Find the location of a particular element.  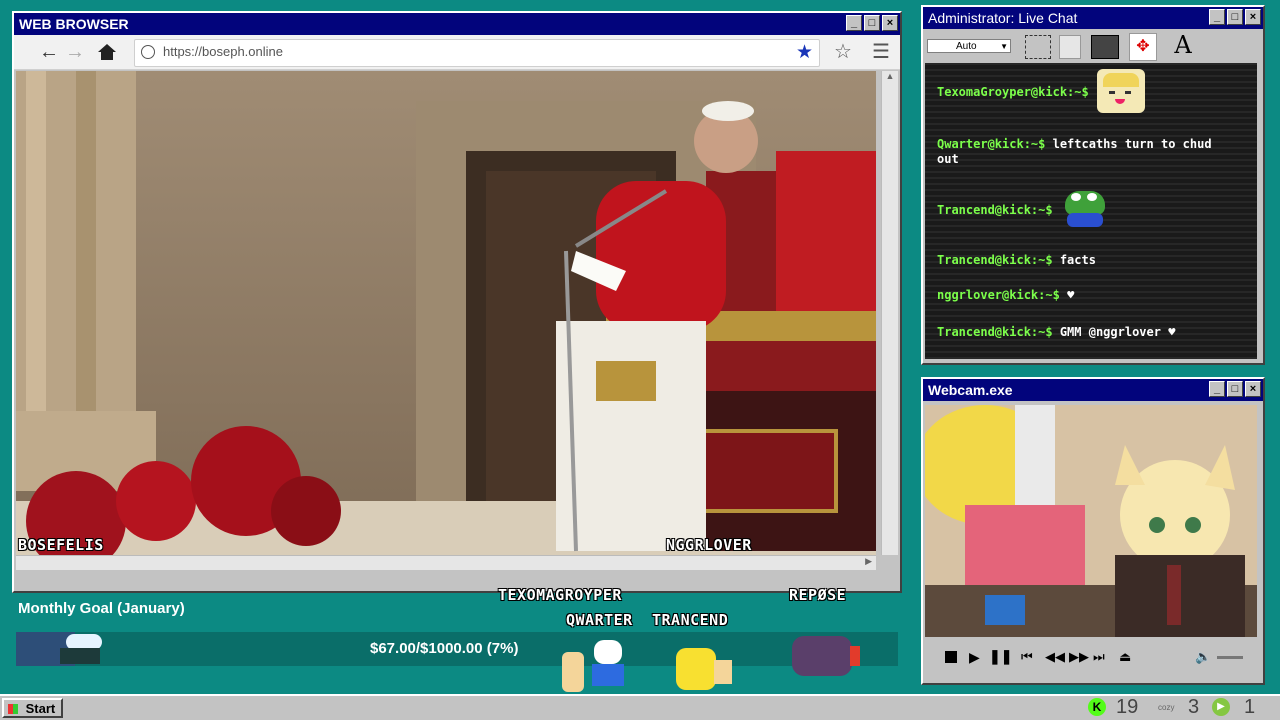

chat-message: Qwarter@kick:~$ leftcaths turn to chud is located at coordinates (1074, 144).